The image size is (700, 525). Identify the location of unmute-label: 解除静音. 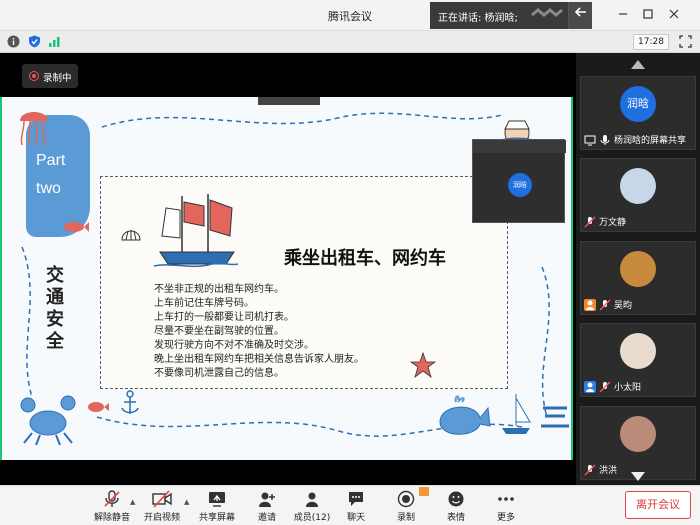
(111, 518).